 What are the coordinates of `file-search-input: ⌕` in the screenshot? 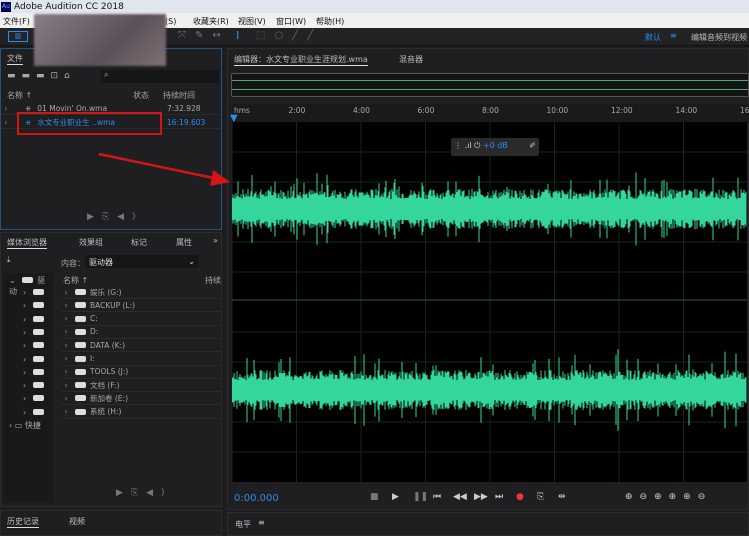 It's located at (160, 76).